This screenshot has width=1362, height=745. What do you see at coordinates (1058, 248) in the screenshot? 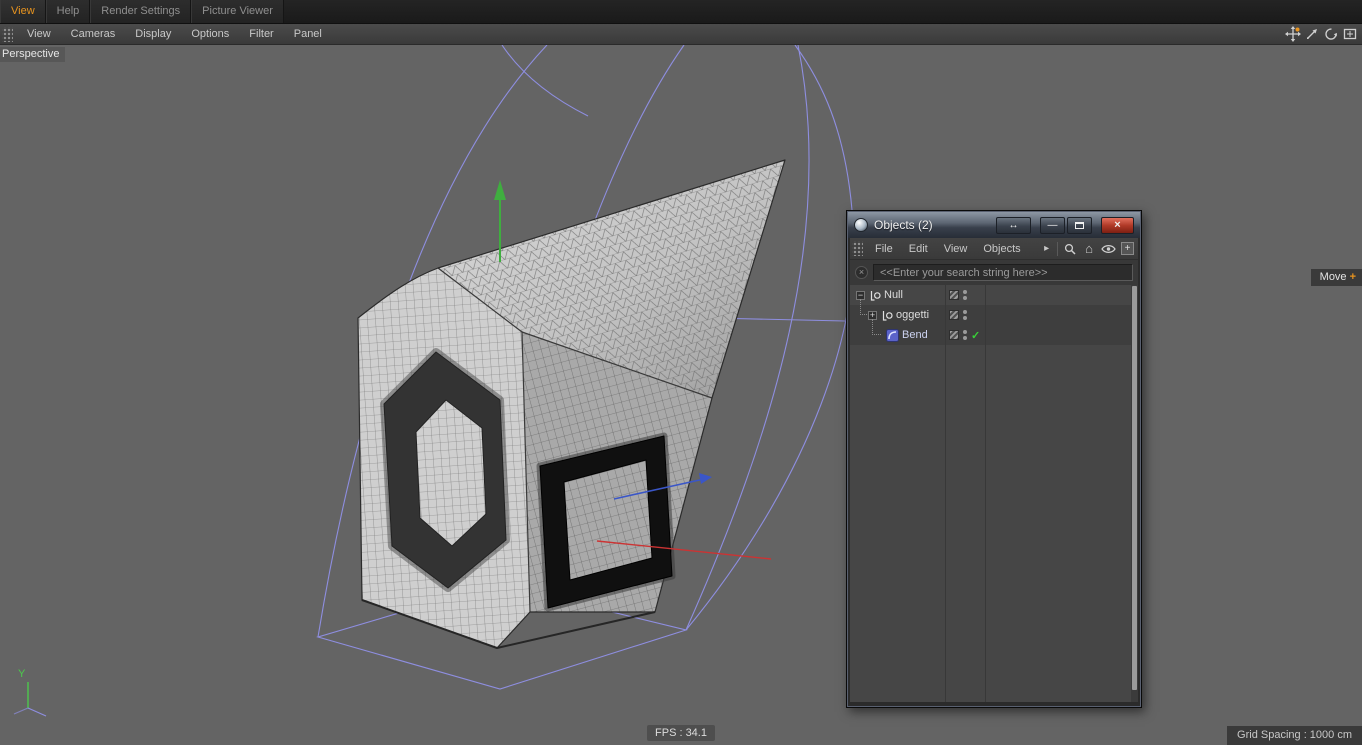
I see `divider` at bounding box center [1058, 248].